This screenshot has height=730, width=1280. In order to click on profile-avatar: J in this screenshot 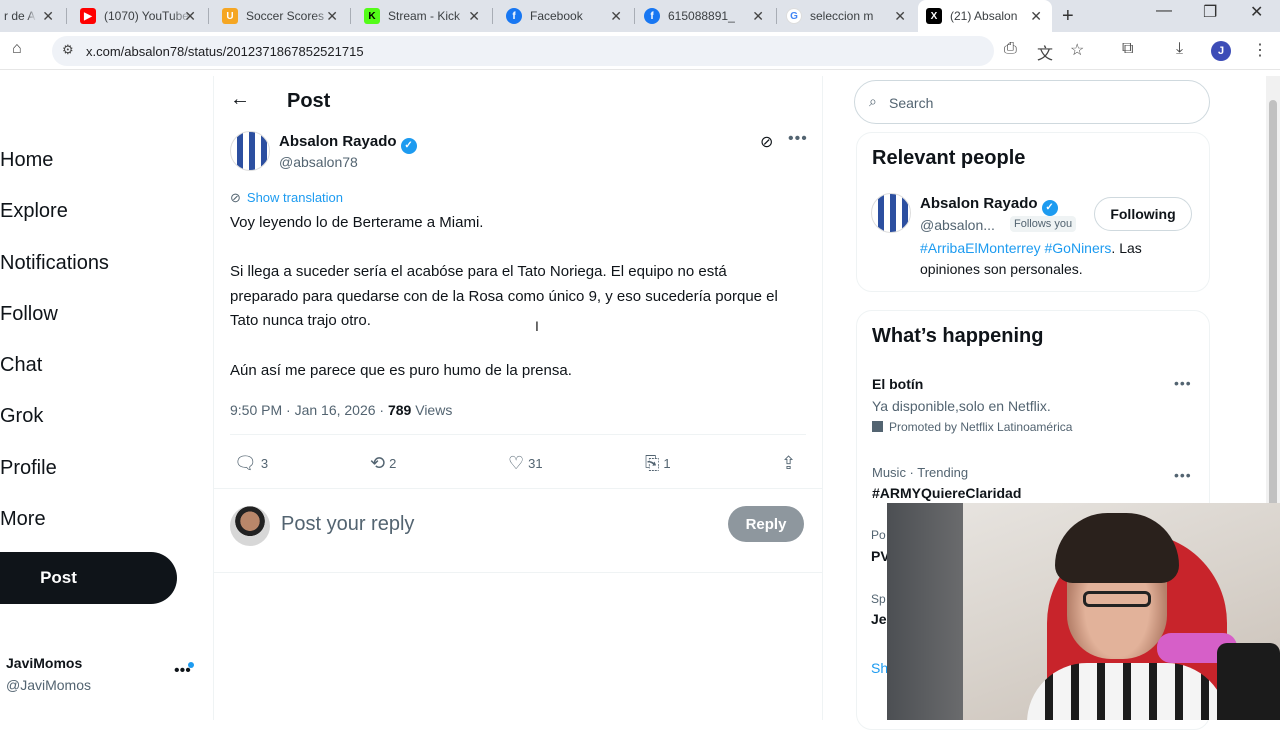, I will do `click(1221, 51)`.